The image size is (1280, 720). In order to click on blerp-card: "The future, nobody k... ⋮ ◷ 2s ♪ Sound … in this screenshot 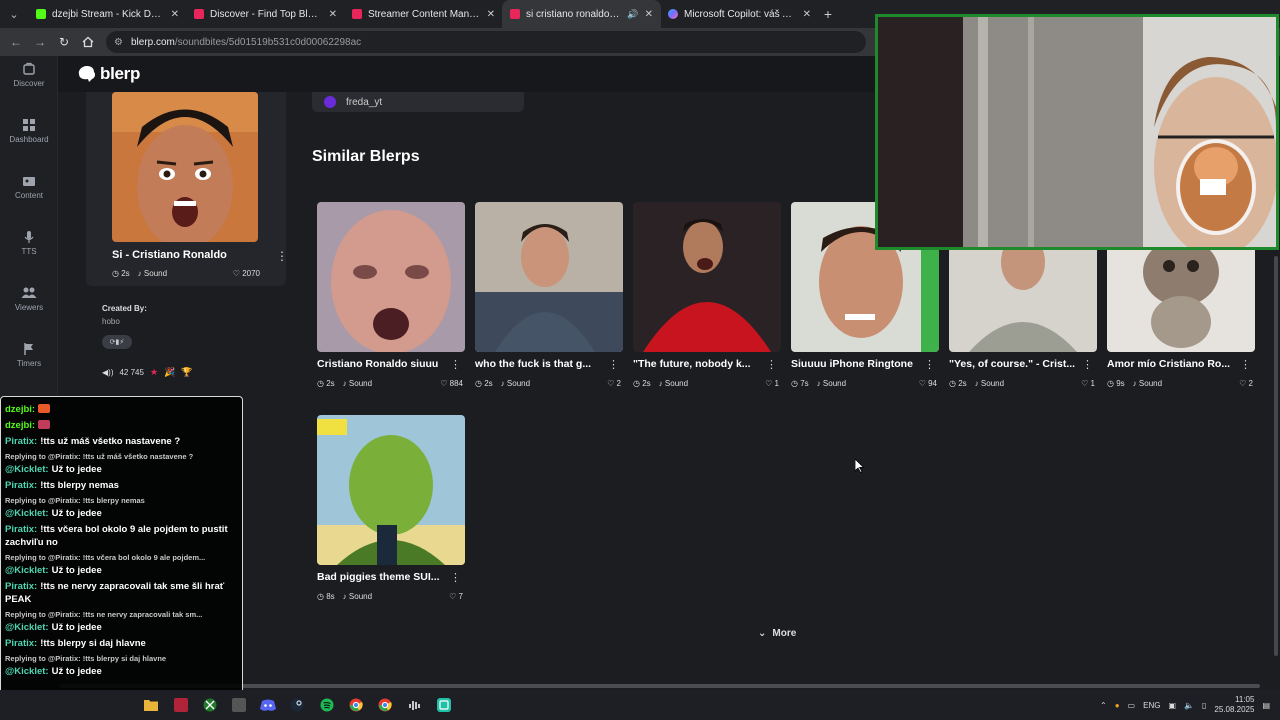, I will do `click(707, 295)`.